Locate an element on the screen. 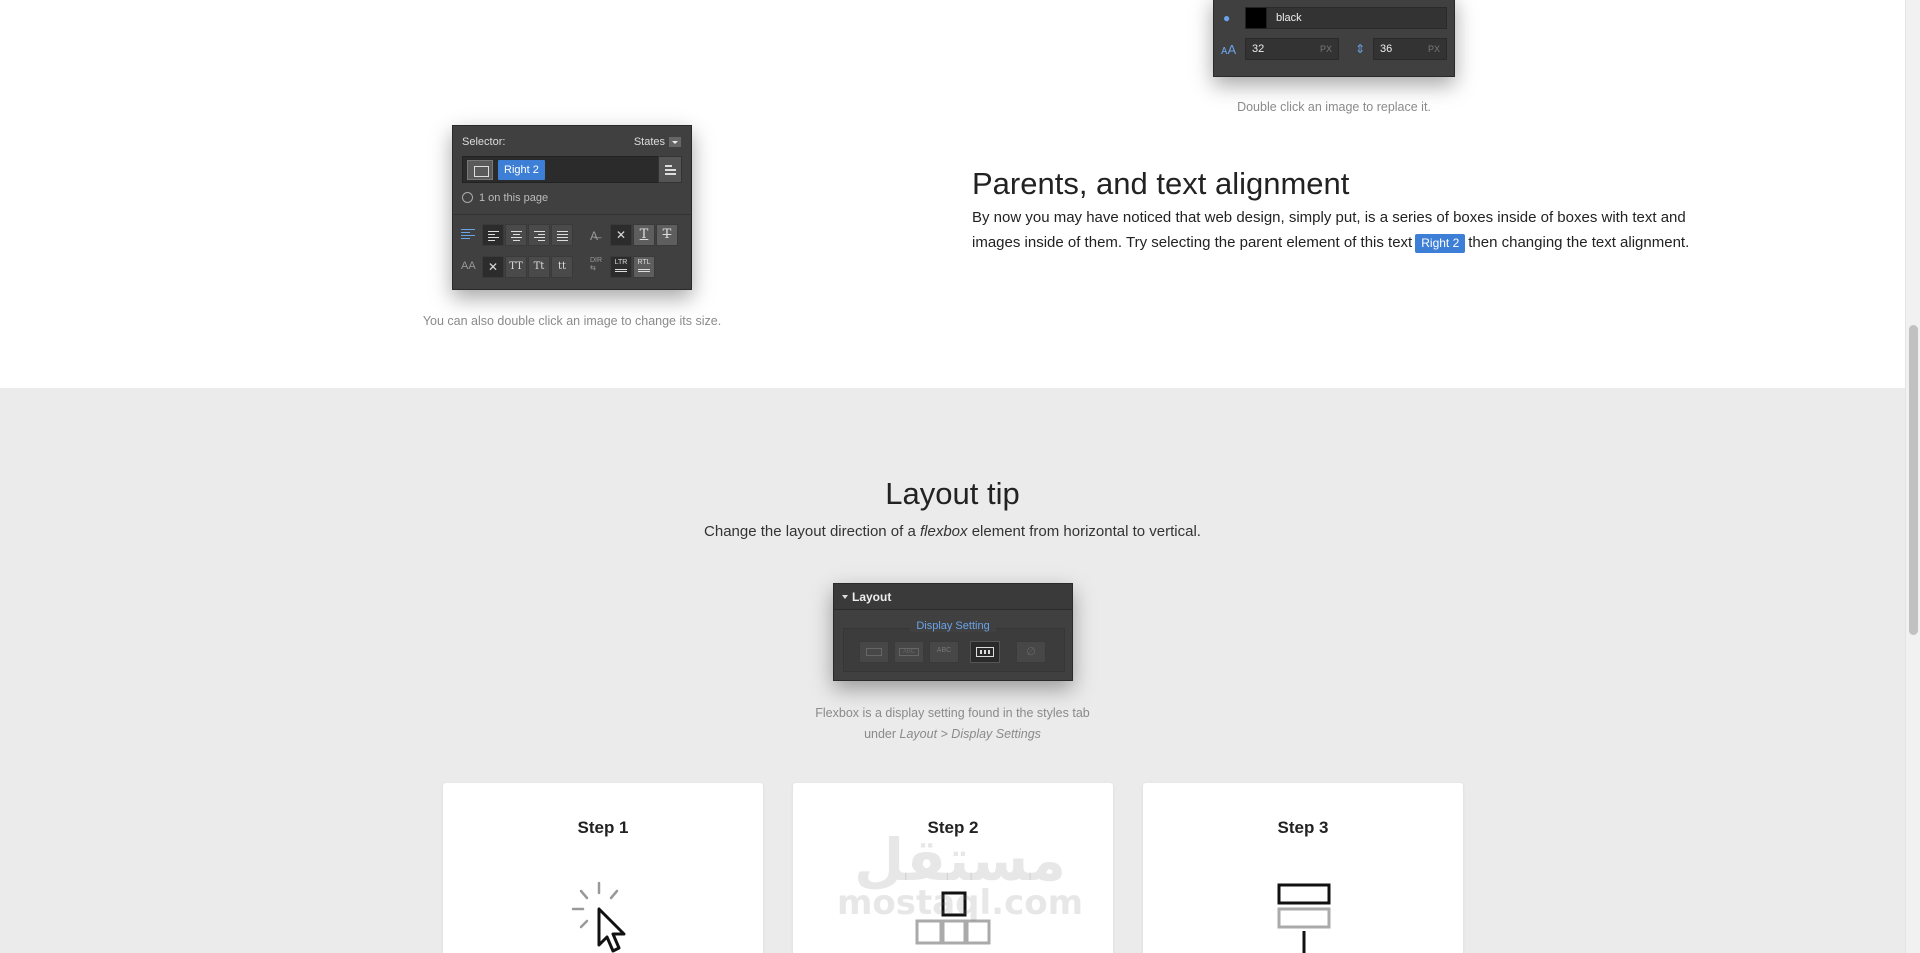  display-none-button: ∅ is located at coordinates (1031, 652).